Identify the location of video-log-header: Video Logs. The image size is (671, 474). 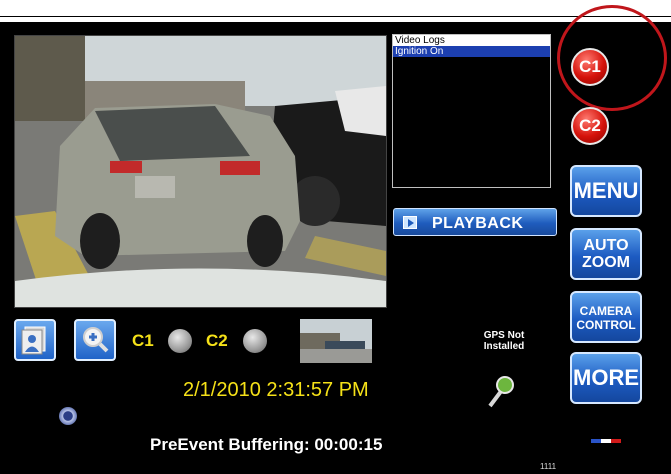
(471, 40).